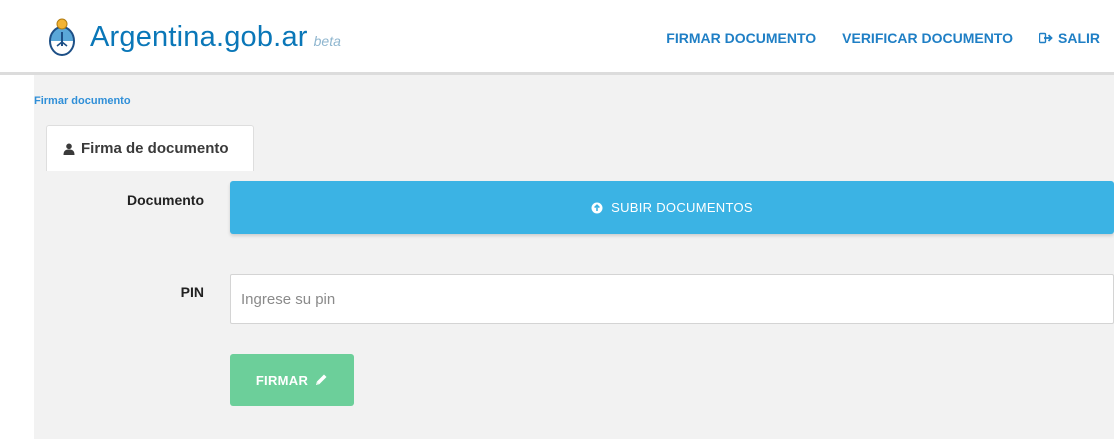 Image resolution: width=1114 pixels, height=439 pixels. I want to click on nav-verificar-documento: VERIFICAR DOCUMENTO, so click(927, 38).